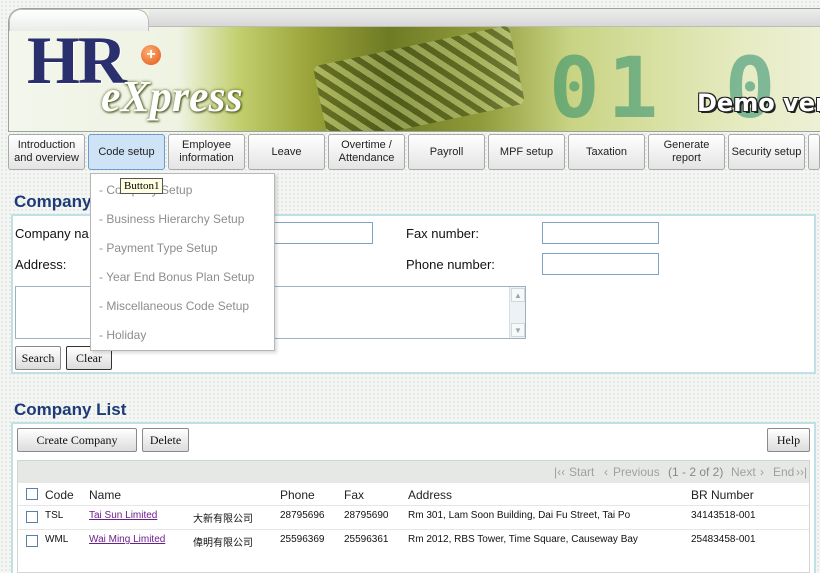  What do you see at coordinates (450, 264) in the screenshot?
I see `phone-number-label: Phone number:` at bounding box center [450, 264].